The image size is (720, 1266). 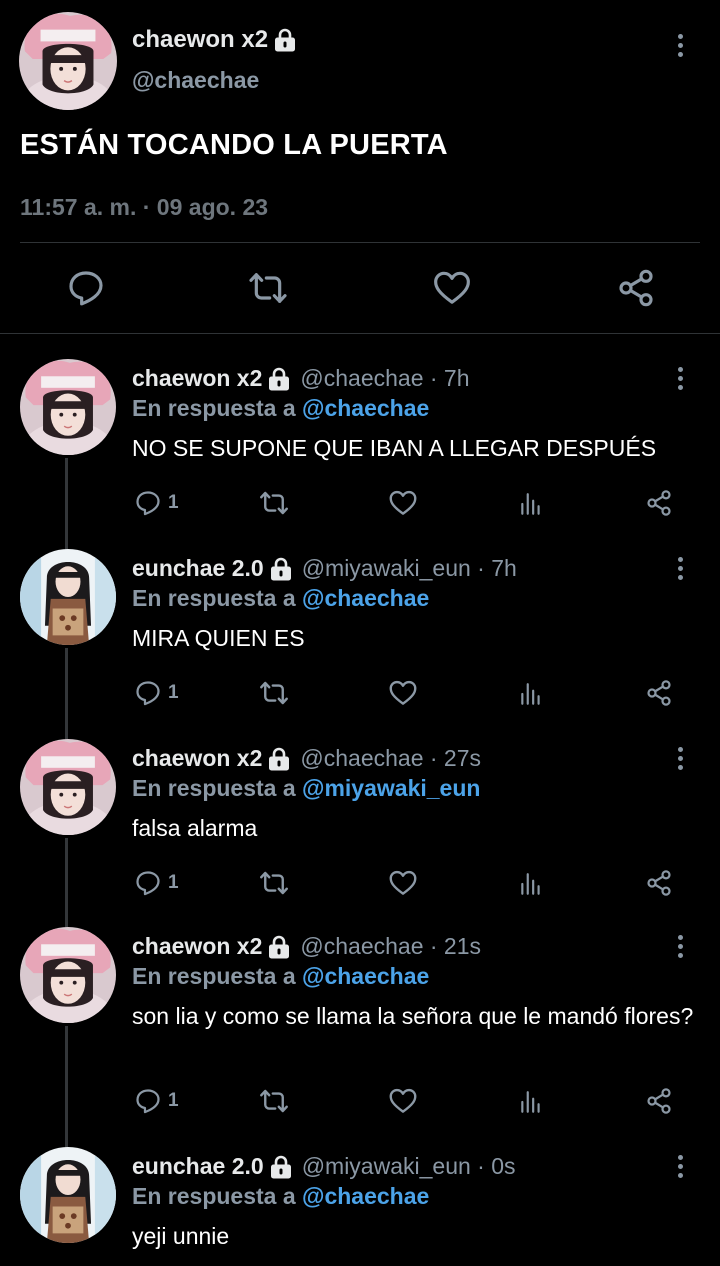 I want to click on reply-author-handle: @miyawaki_eun · 7h, so click(x=409, y=568).